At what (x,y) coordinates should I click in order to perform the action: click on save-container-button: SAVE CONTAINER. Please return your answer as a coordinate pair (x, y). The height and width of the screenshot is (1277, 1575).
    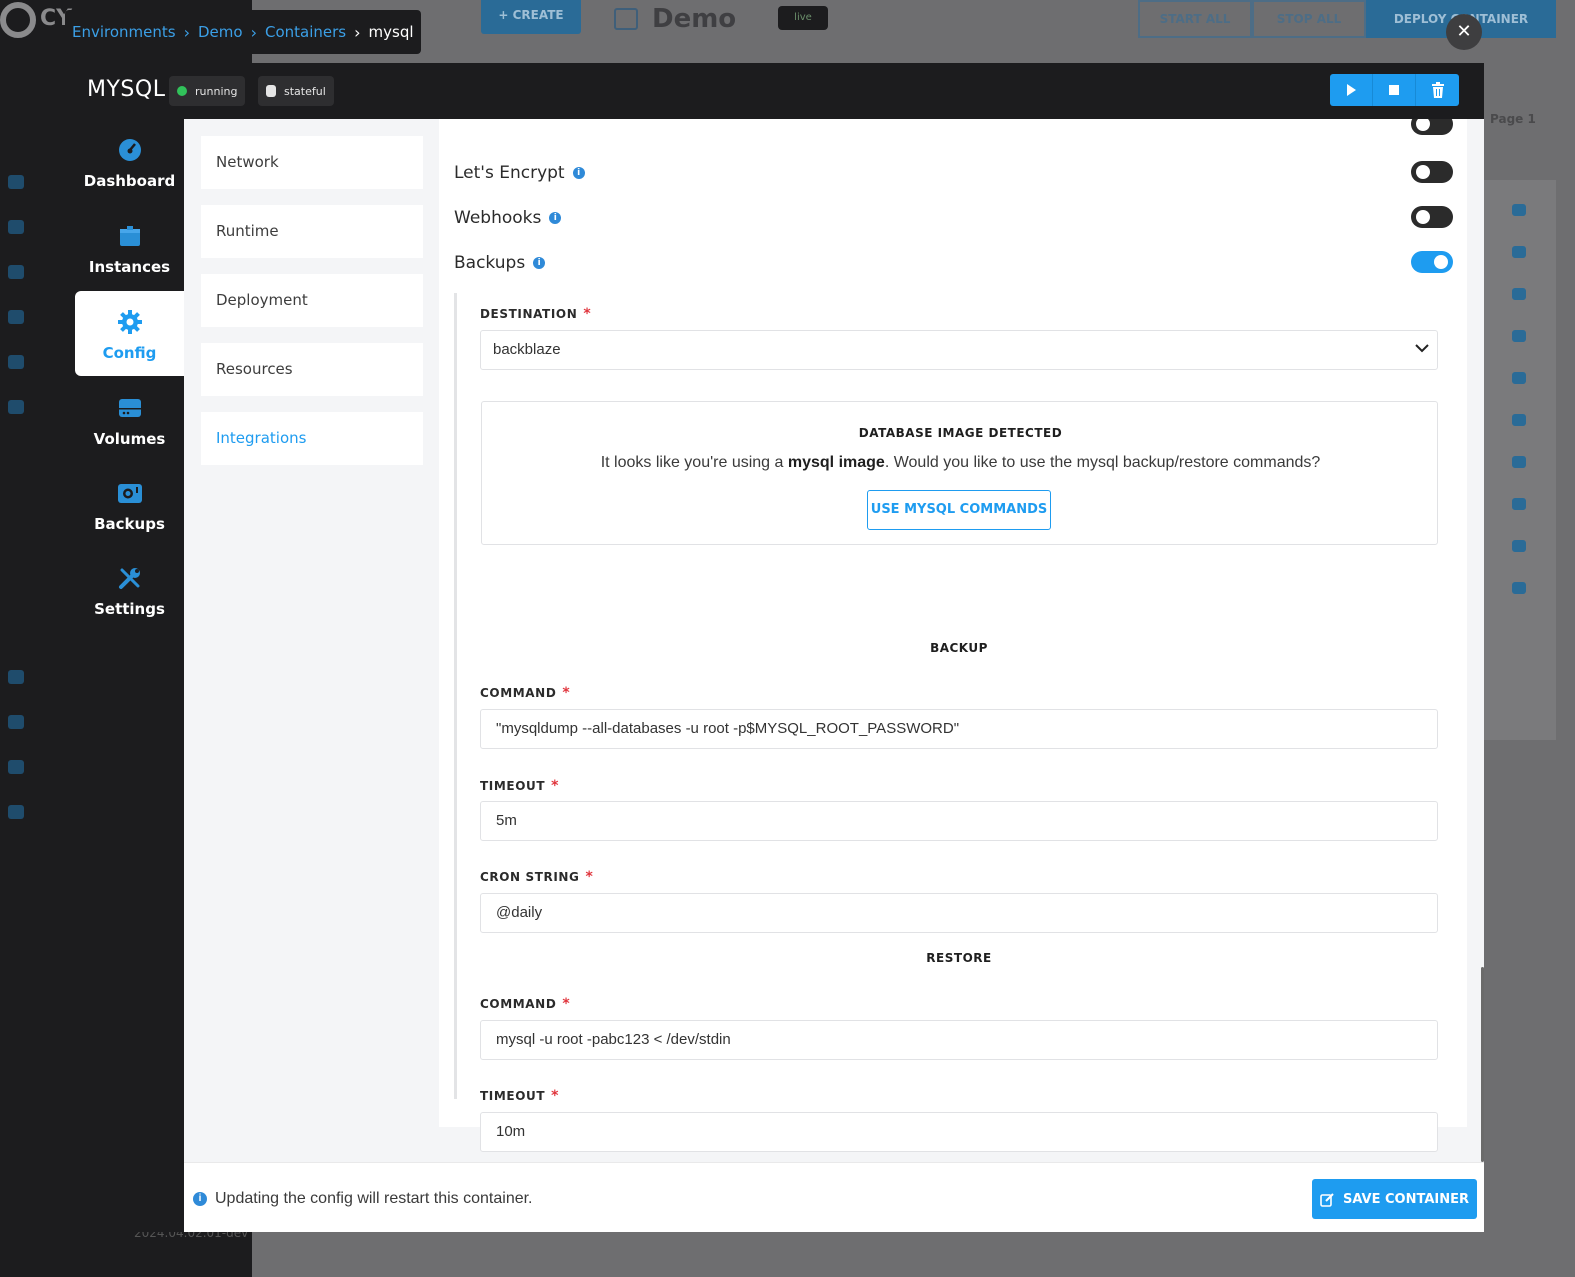
    Looking at the image, I should click on (1394, 1199).